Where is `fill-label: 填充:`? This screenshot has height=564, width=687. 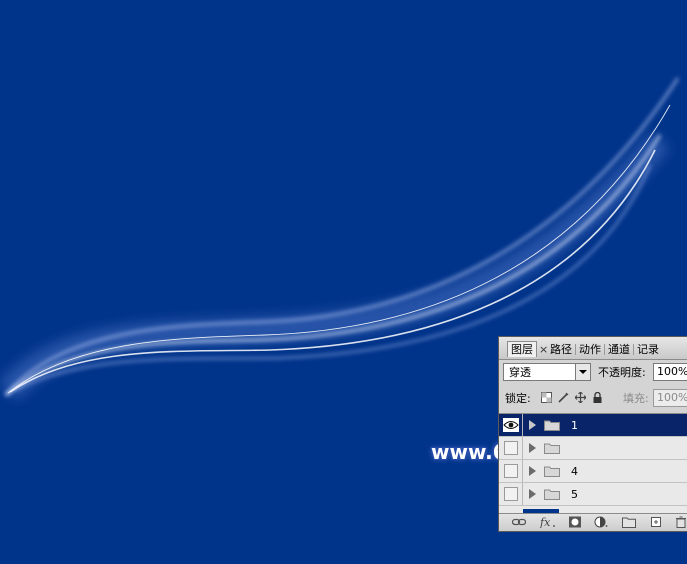 fill-label: 填充: is located at coordinates (636, 398).